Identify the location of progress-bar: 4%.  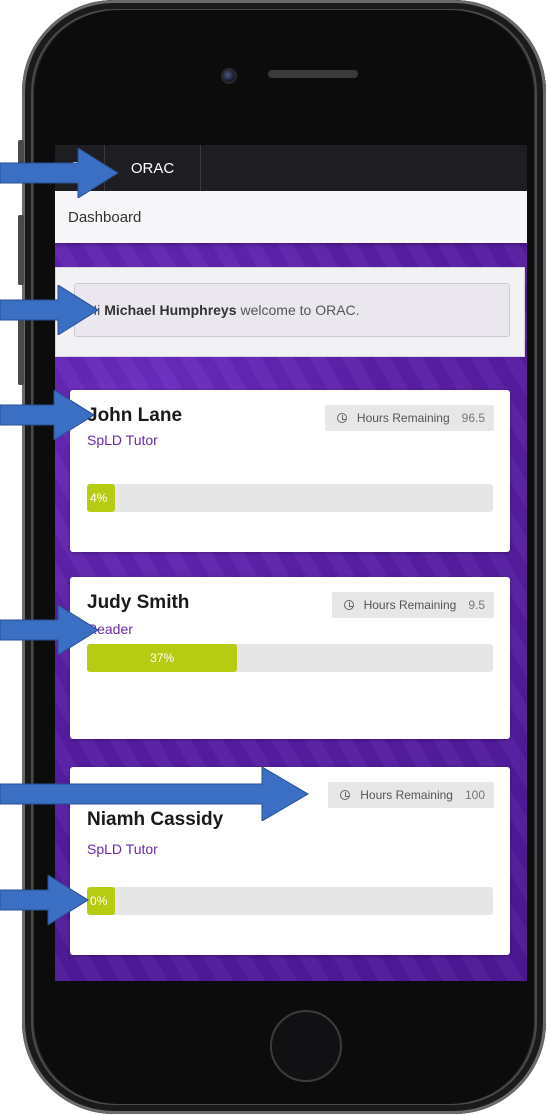
(290, 498).